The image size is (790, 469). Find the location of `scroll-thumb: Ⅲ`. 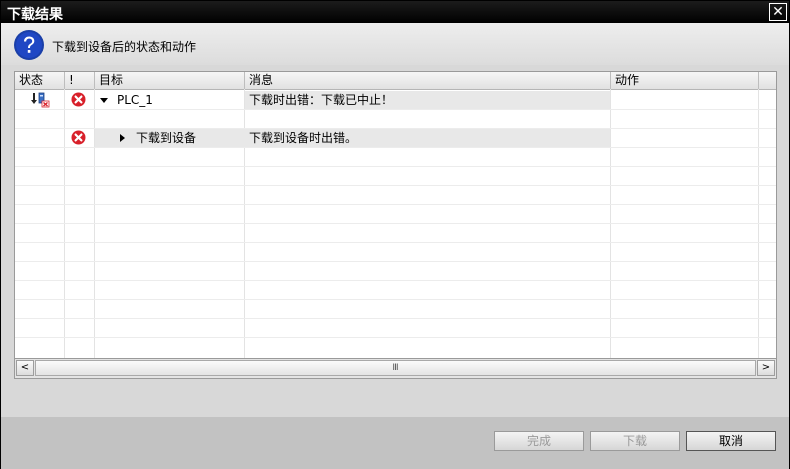

scroll-thumb: Ⅲ is located at coordinates (395, 368).